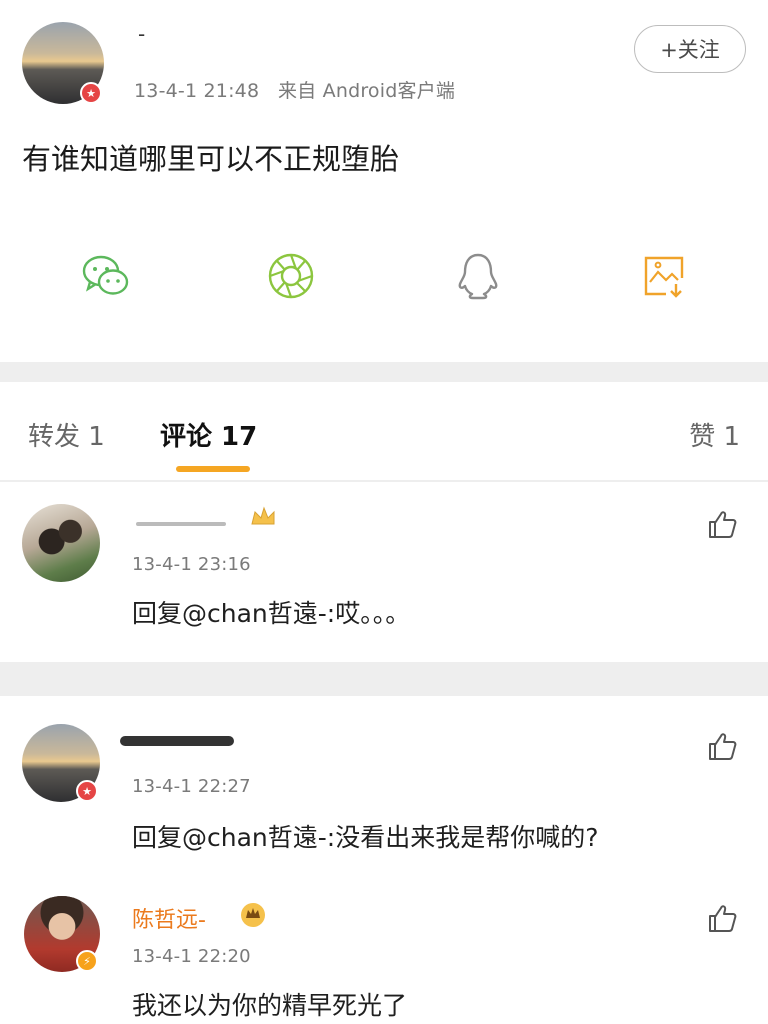 The image size is (768, 1024). What do you see at coordinates (365, 837) in the screenshot?
I see `comment-text: 回复@chan哲遠-:没看出来我是帮你喊的?` at bounding box center [365, 837].